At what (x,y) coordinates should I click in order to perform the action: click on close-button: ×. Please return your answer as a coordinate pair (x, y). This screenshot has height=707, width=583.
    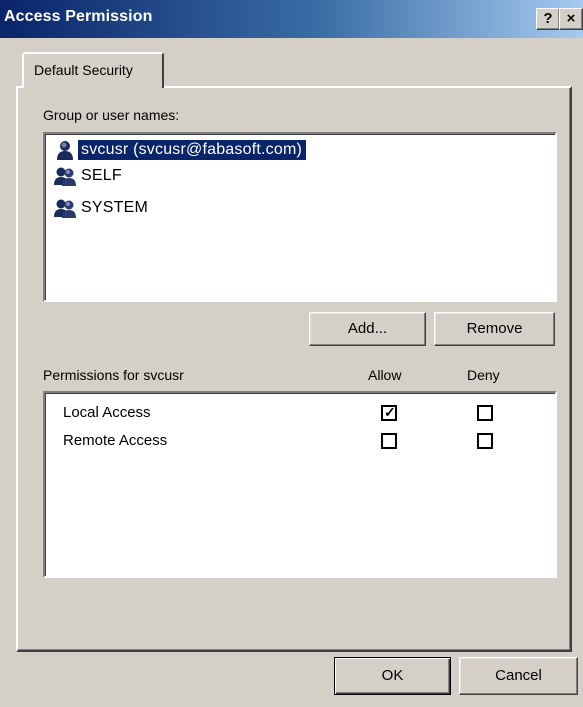
    Looking at the image, I should click on (571, 19).